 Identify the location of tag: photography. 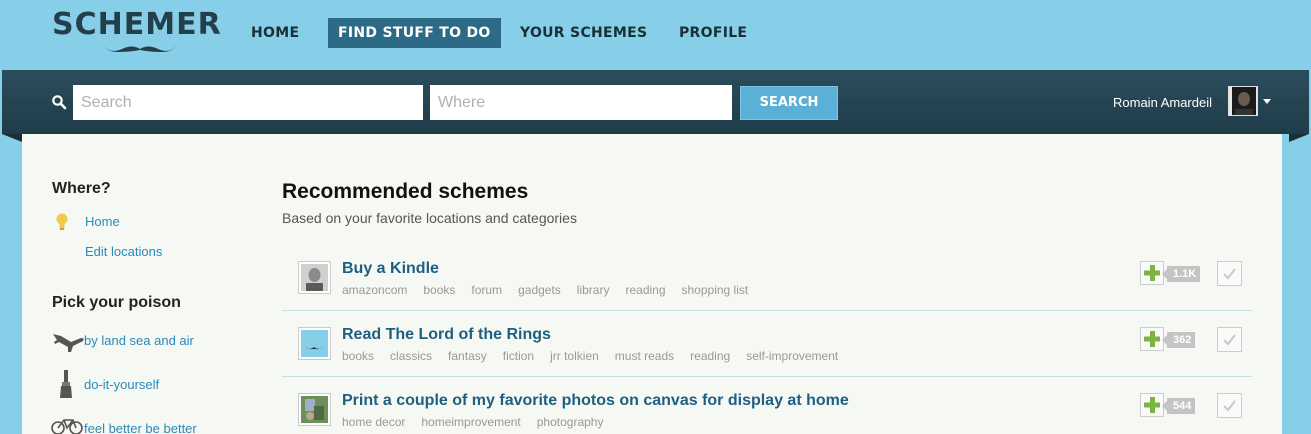
(570, 422).